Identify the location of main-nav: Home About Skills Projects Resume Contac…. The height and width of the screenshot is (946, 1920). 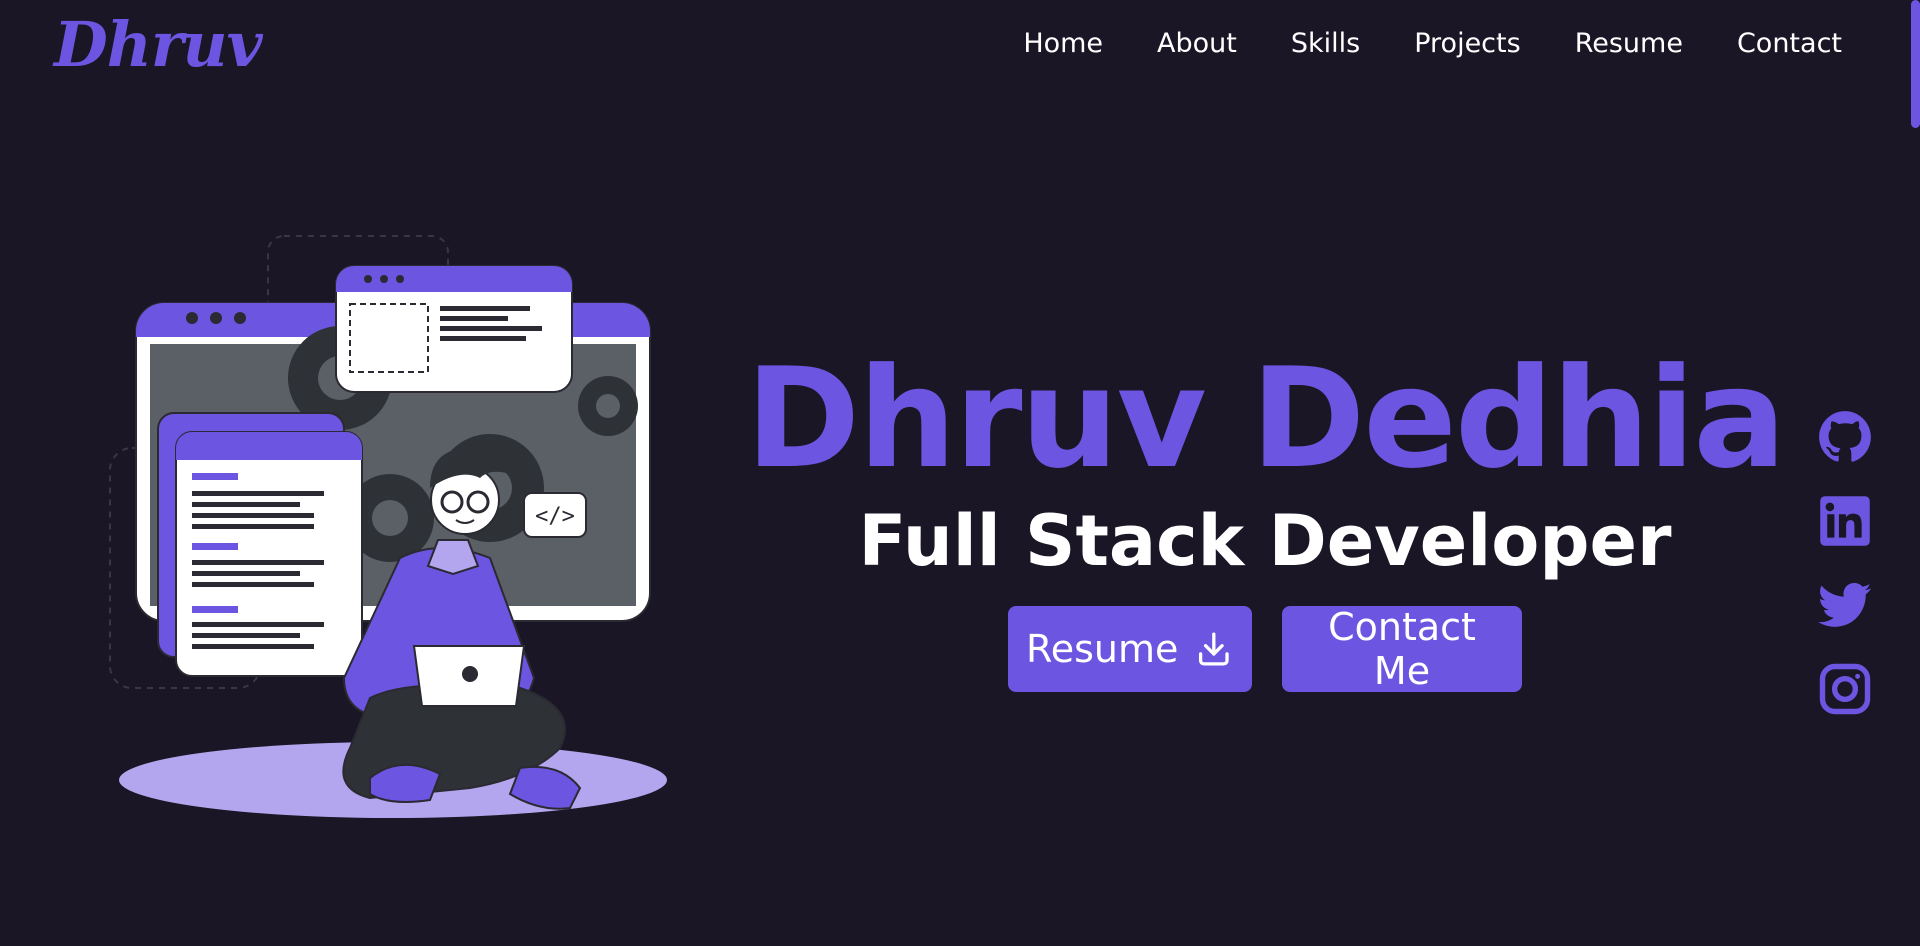
(1405, 43).